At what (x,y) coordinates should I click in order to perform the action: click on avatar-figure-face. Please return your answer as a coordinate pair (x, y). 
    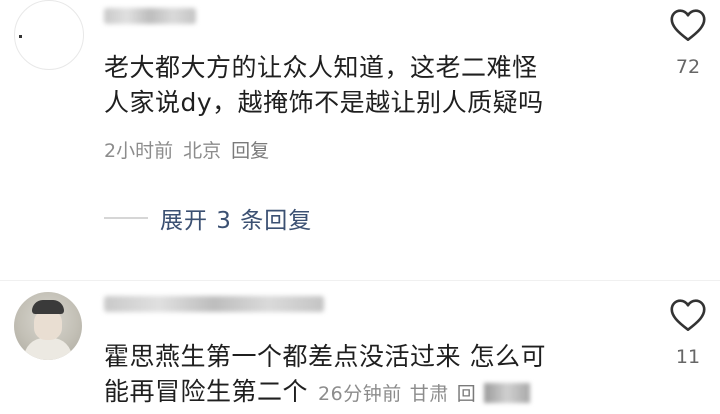
    Looking at the image, I should click on (48, 325).